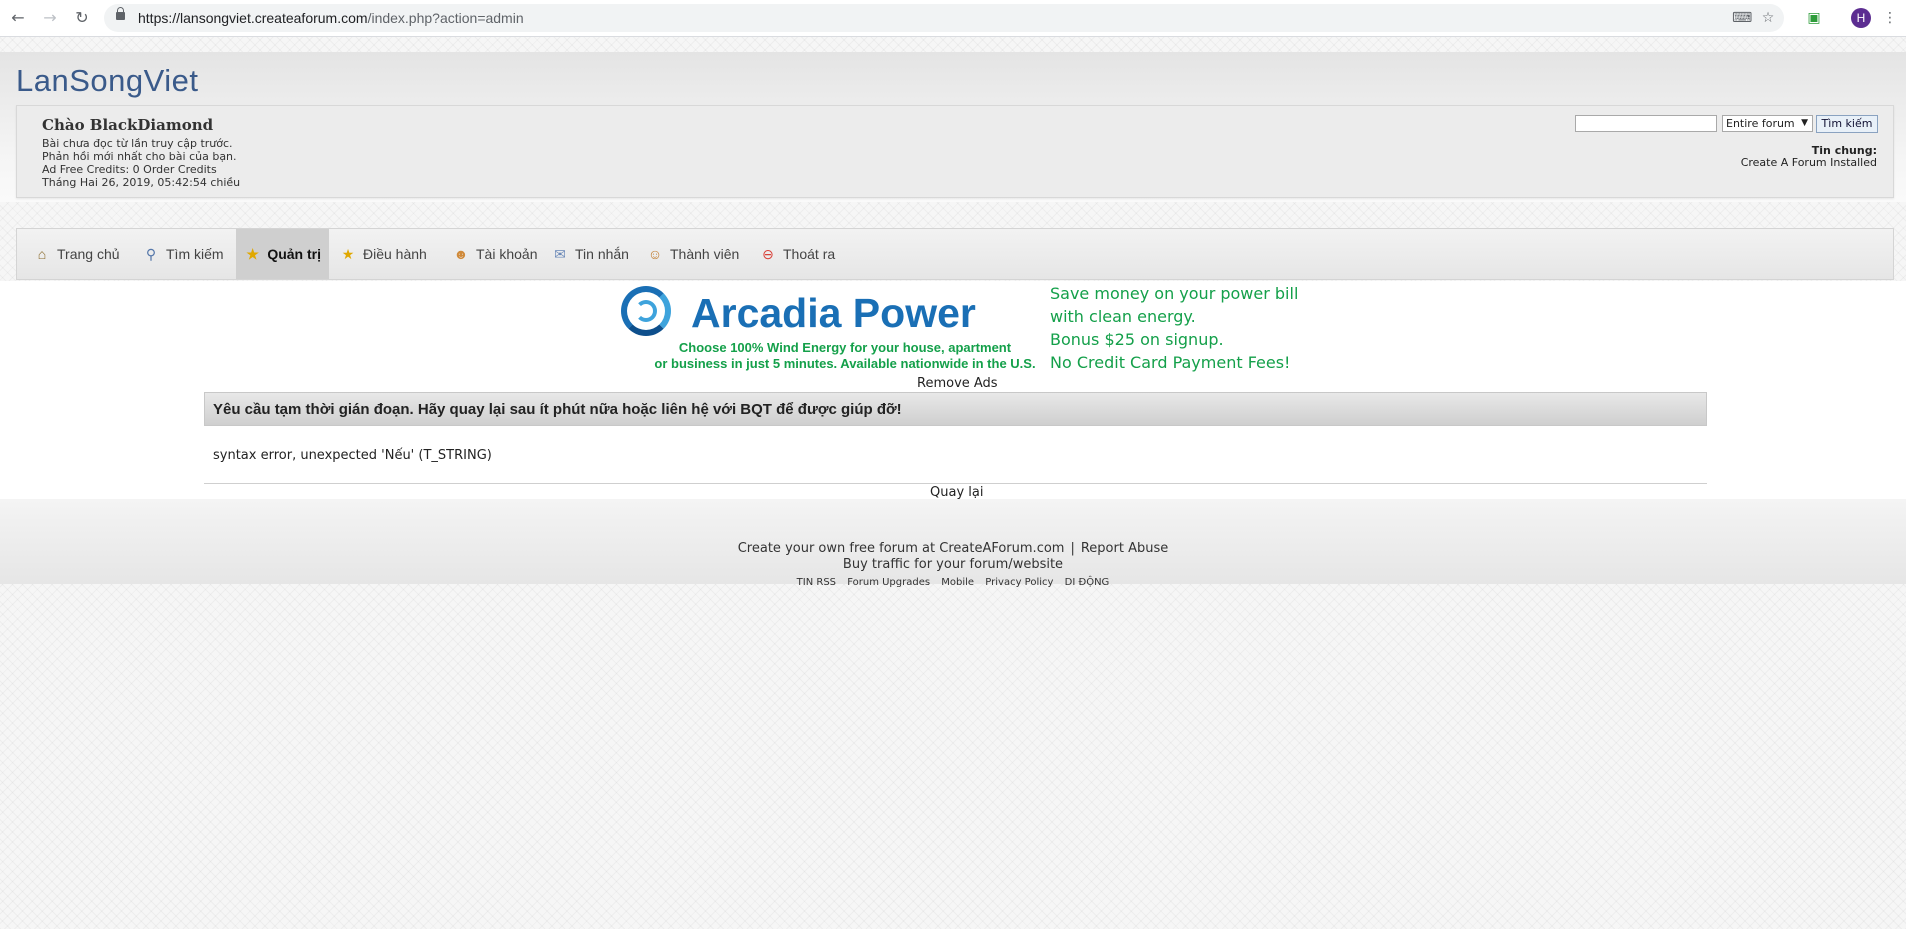  Describe the element at coordinates (1646, 123) in the screenshot. I see `search-input` at that location.